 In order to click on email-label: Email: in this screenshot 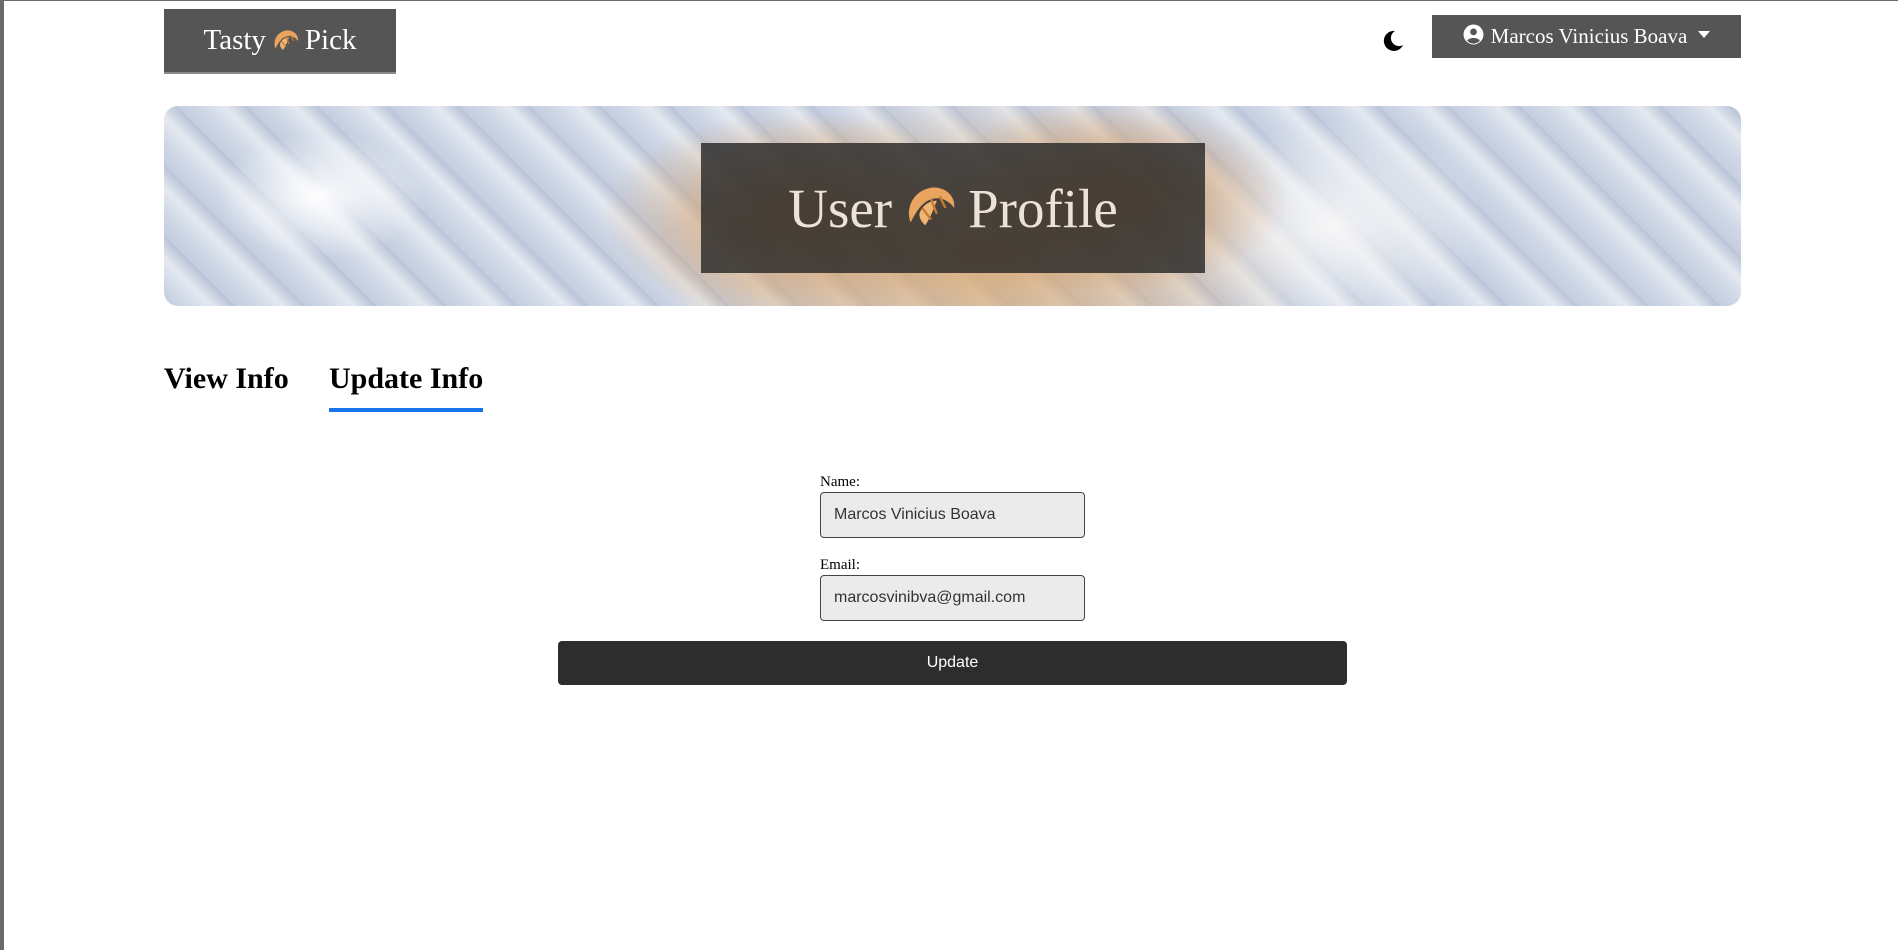, I will do `click(840, 565)`.